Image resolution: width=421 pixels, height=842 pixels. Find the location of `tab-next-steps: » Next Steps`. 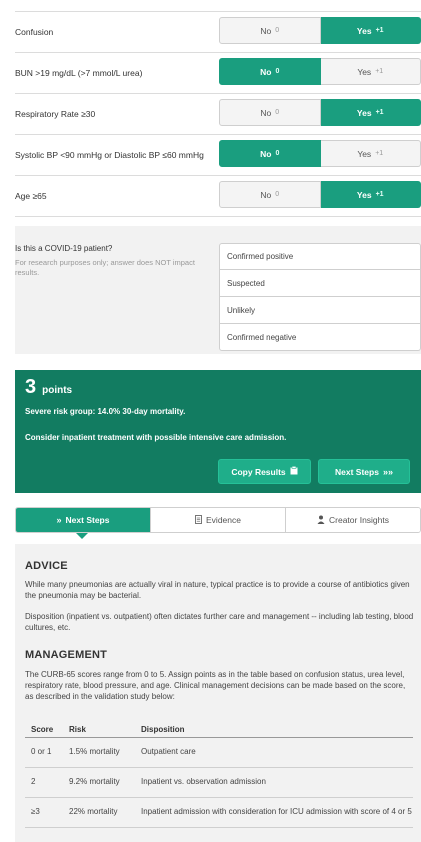

tab-next-steps: » Next Steps is located at coordinates (83, 520).